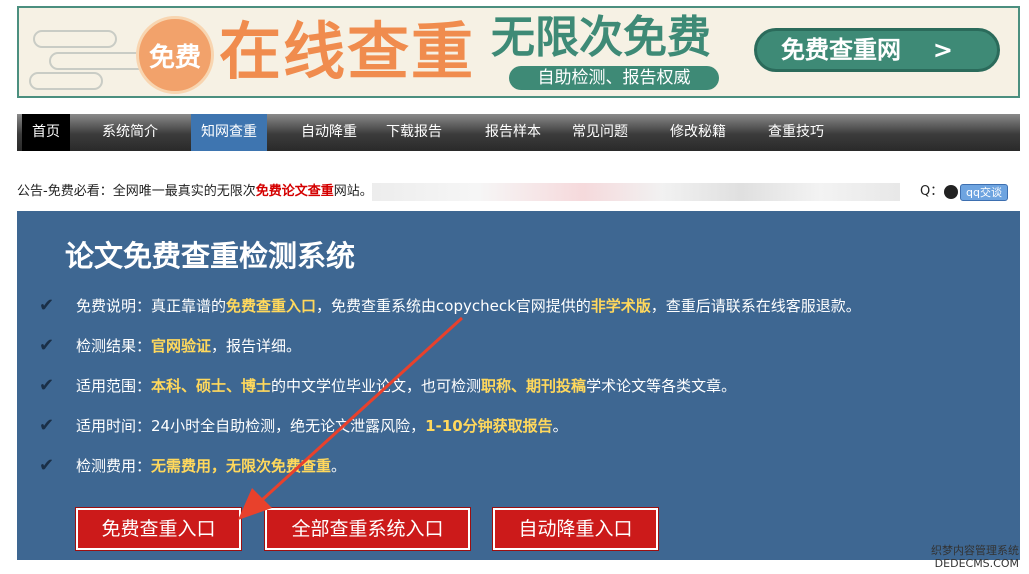  Describe the element at coordinates (329, 132) in the screenshot. I see `nav-item-auto-reduce: 自动降重` at that location.